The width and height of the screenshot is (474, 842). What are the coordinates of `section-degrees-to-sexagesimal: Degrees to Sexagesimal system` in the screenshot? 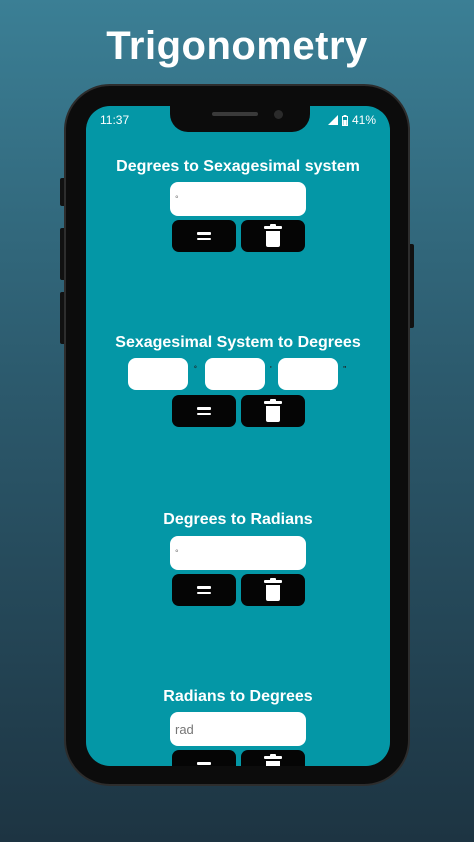 It's located at (238, 208).